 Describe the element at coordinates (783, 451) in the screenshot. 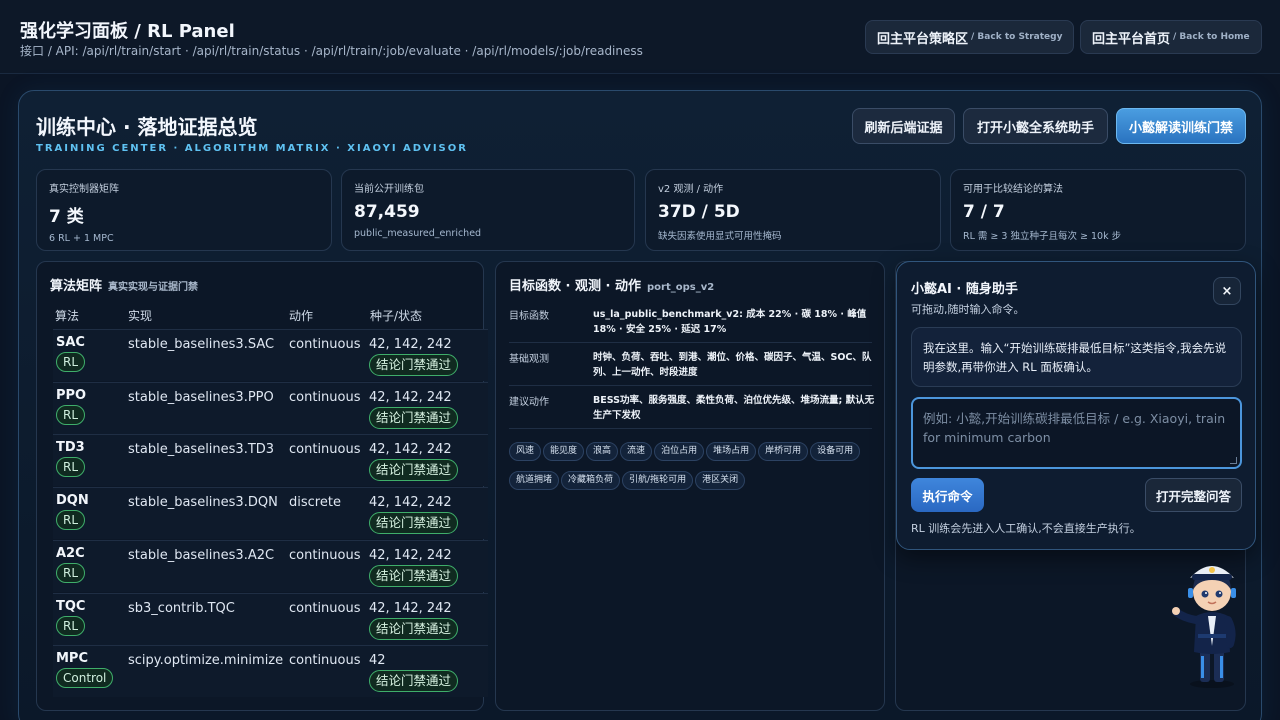

I see `factor-chip: 岸桥可用` at that location.